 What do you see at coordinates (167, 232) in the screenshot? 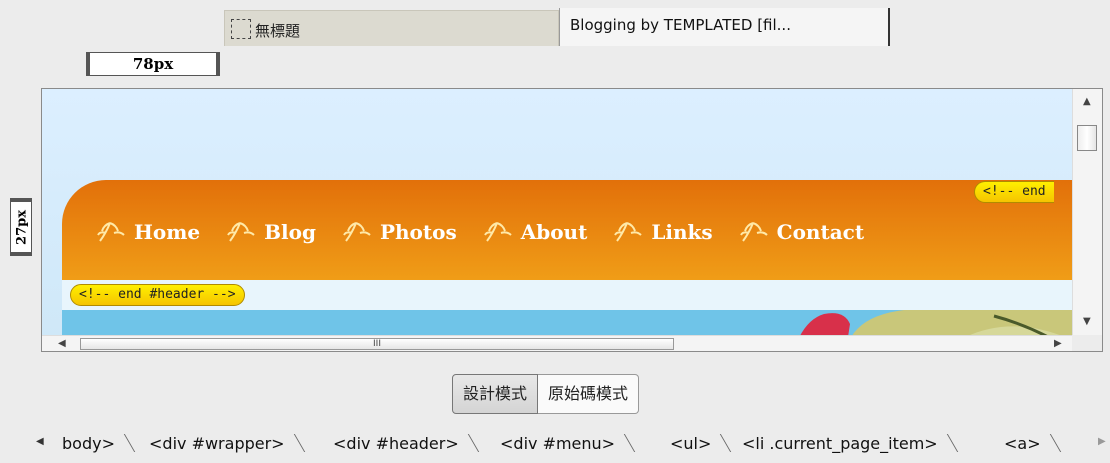
I see `menu-item-label: Home` at bounding box center [167, 232].